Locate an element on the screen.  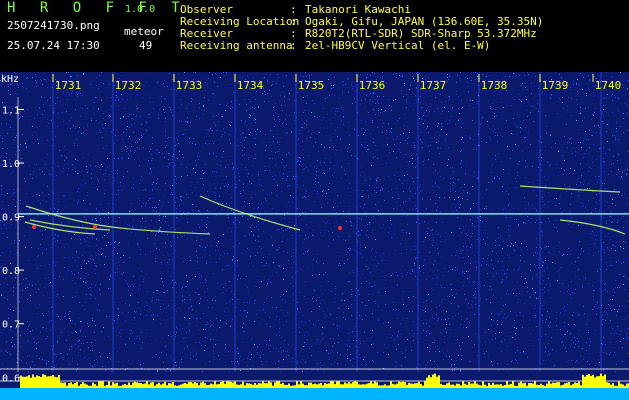
y-tick-label: 0.7 is located at coordinates (11, 325).